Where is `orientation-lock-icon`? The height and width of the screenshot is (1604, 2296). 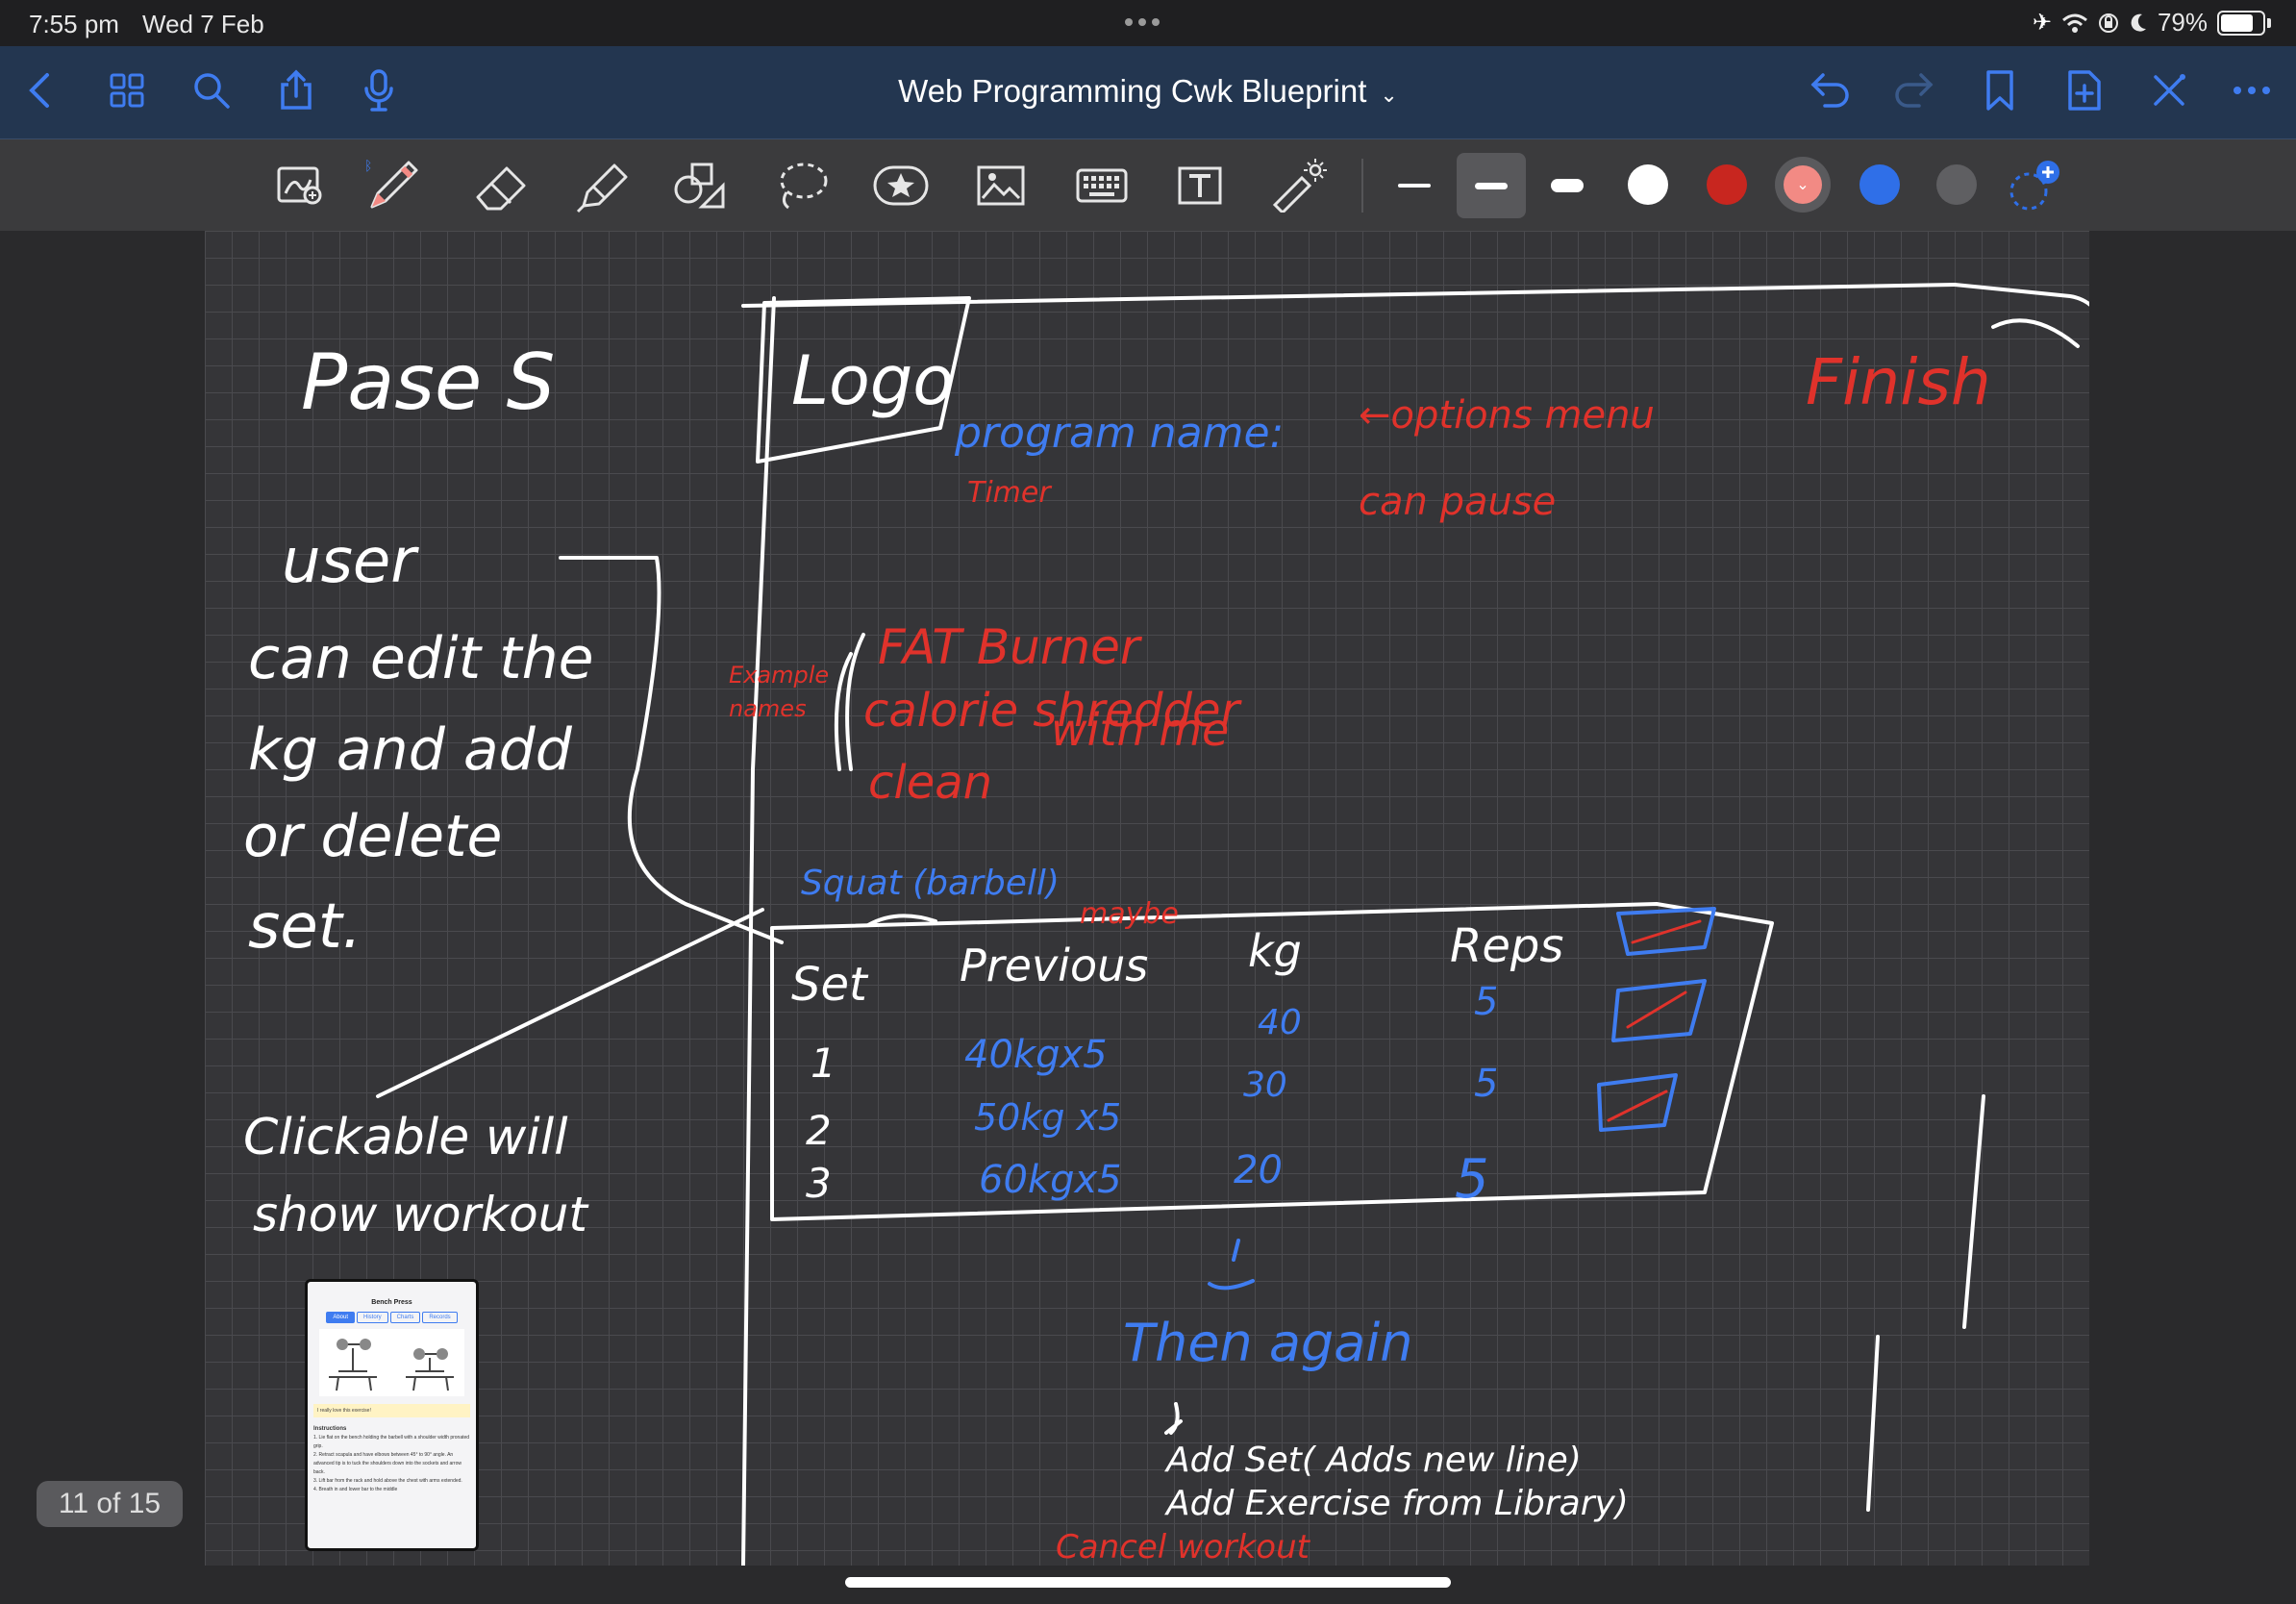 orientation-lock-icon is located at coordinates (2108, 23).